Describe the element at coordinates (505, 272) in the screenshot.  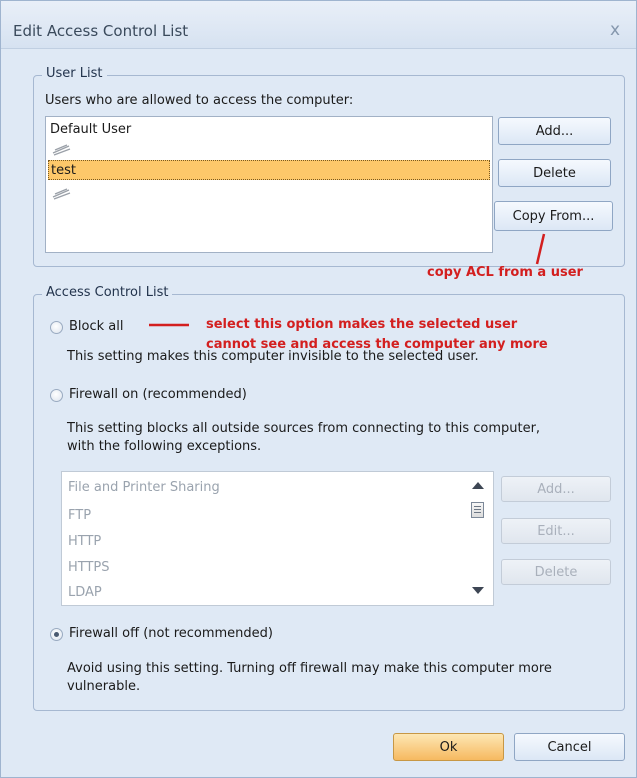
I see `annotation-copy-acl: copy ACL from a user` at that location.